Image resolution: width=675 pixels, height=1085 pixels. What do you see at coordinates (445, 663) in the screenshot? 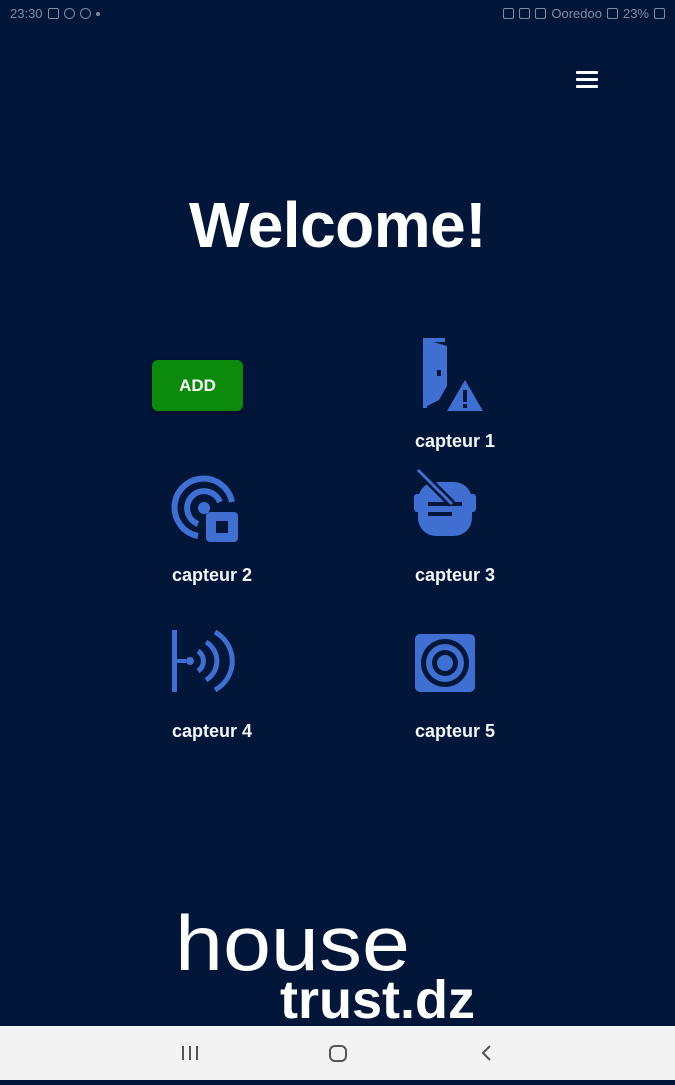
I see `target-square-icon` at bounding box center [445, 663].